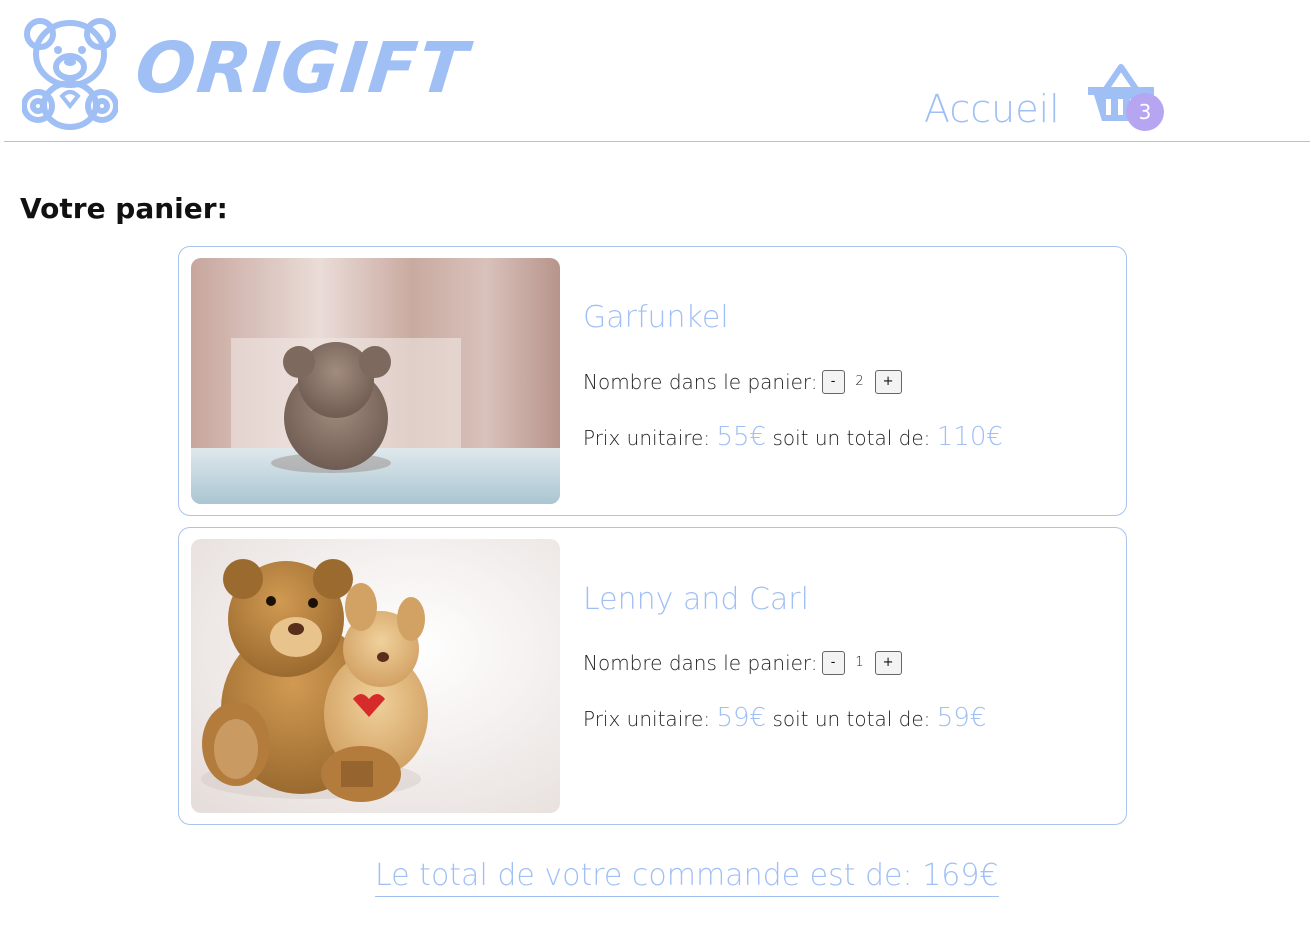 Image resolution: width=1311 pixels, height=933 pixels. What do you see at coordinates (657, 141) in the screenshot?
I see `header-divider` at bounding box center [657, 141].